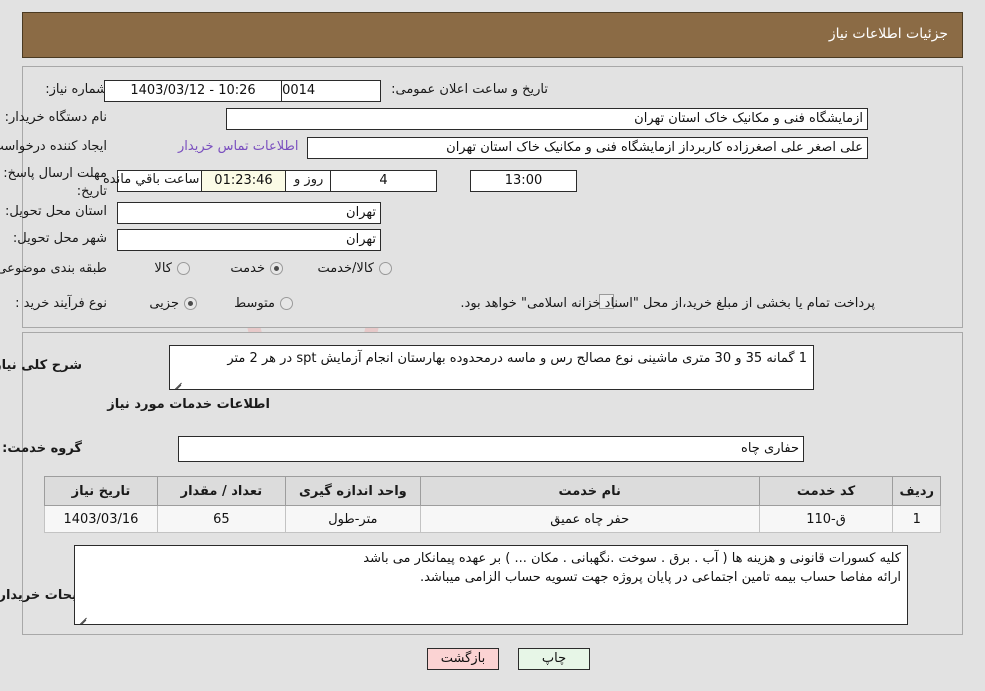 The width and height of the screenshot is (985, 691). I want to click on radio-process-minor: جزیی, so click(173, 303).